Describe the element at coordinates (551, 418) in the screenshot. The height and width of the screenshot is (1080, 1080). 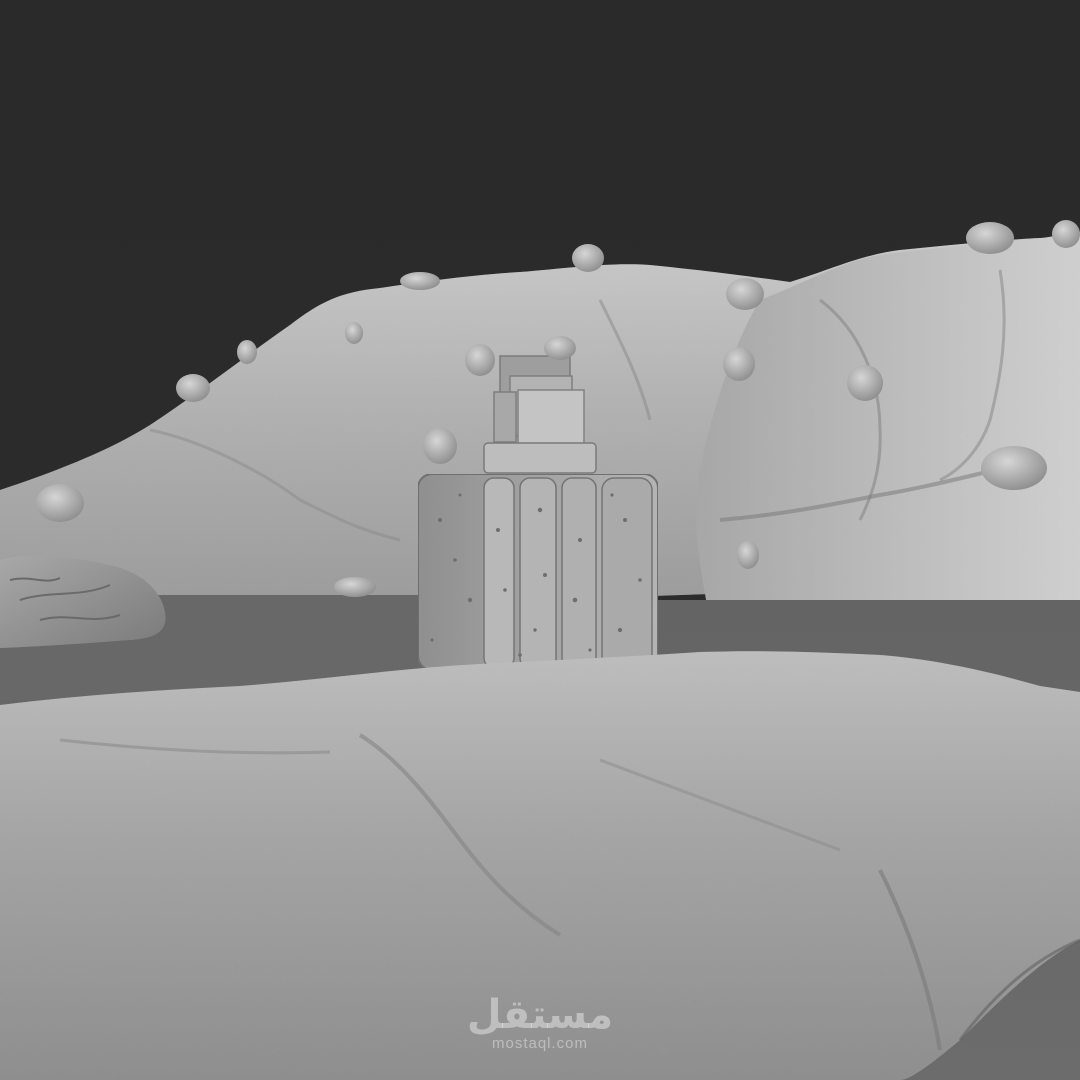
I see `top-block-front` at that location.